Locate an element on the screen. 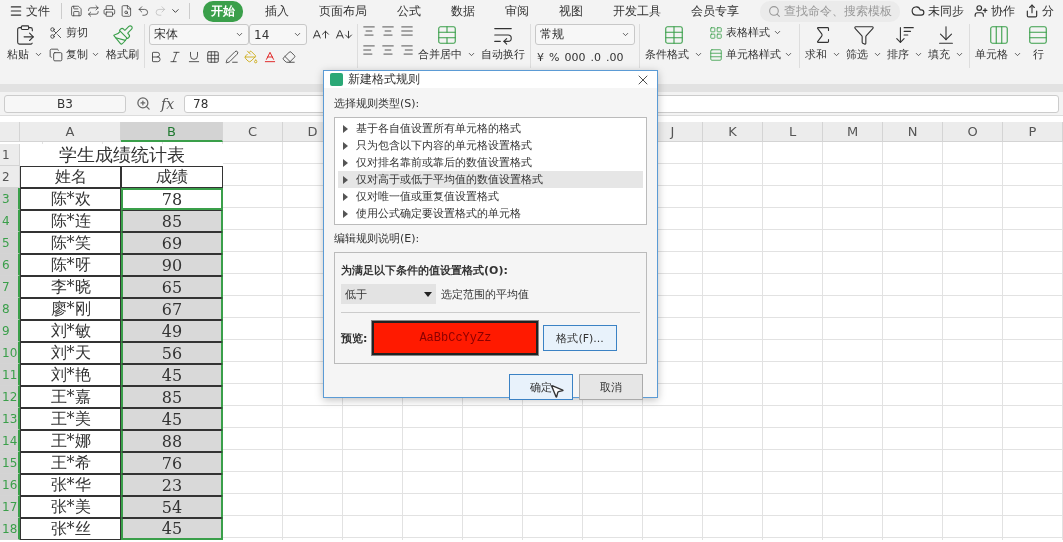 The height and width of the screenshot is (542, 1063). table-cell: 刘*艳 is located at coordinates (70, 375).